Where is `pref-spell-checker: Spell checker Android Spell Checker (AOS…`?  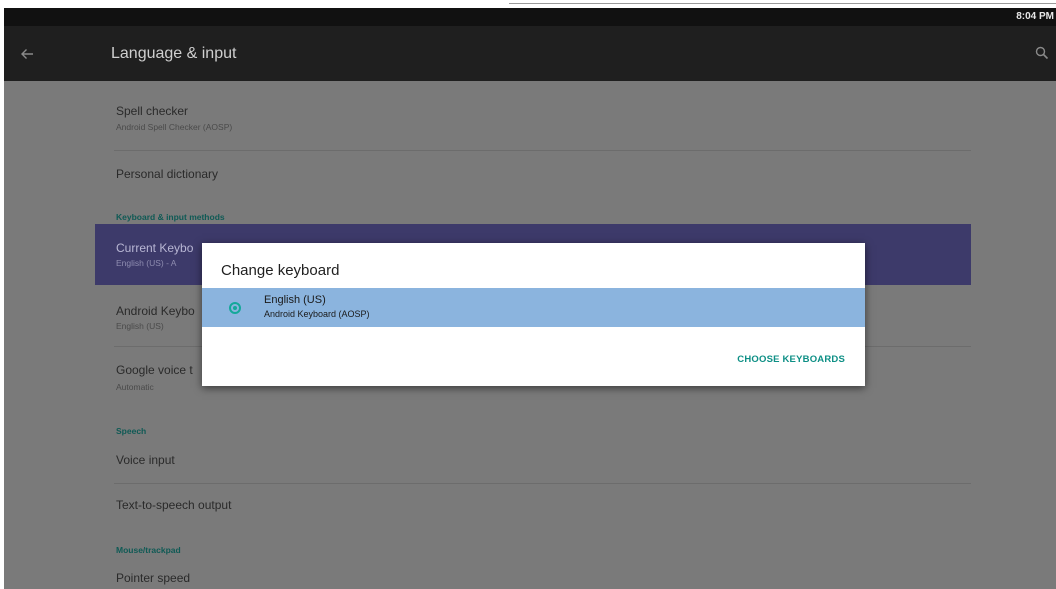 pref-spell-checker: Spell checker Android Spell Checker (AOS… is located at coordinates (533, 120).